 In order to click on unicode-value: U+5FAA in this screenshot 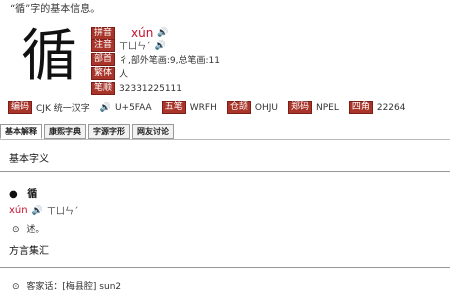, I will do `click(133, 107)`.